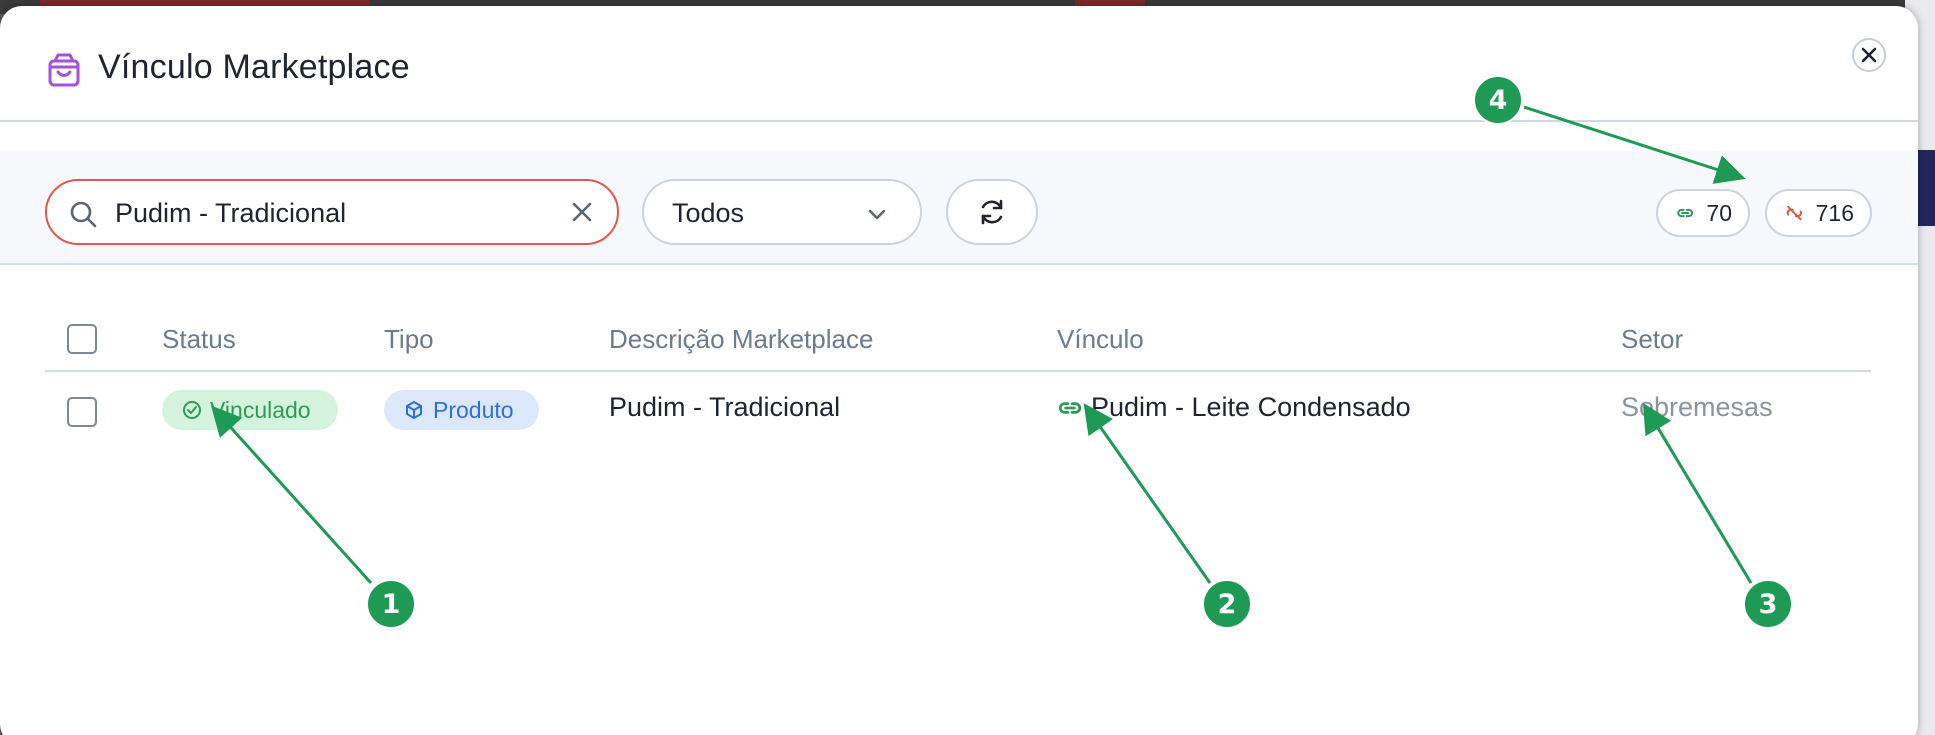 The image size is (1935, 735). I want to click on status-badge: Vinculado, so click(250, 410).